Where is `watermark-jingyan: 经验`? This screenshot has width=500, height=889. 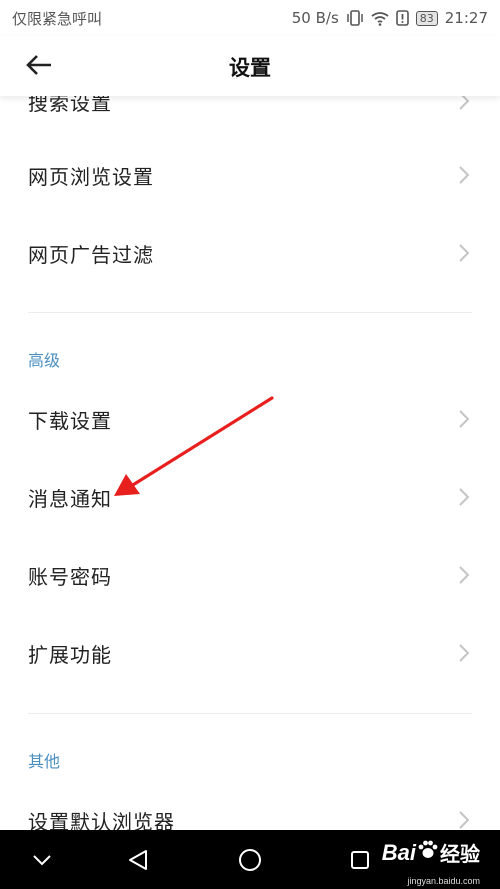
watermark-jingyan: 经验 is located at coordinates (460, 855).